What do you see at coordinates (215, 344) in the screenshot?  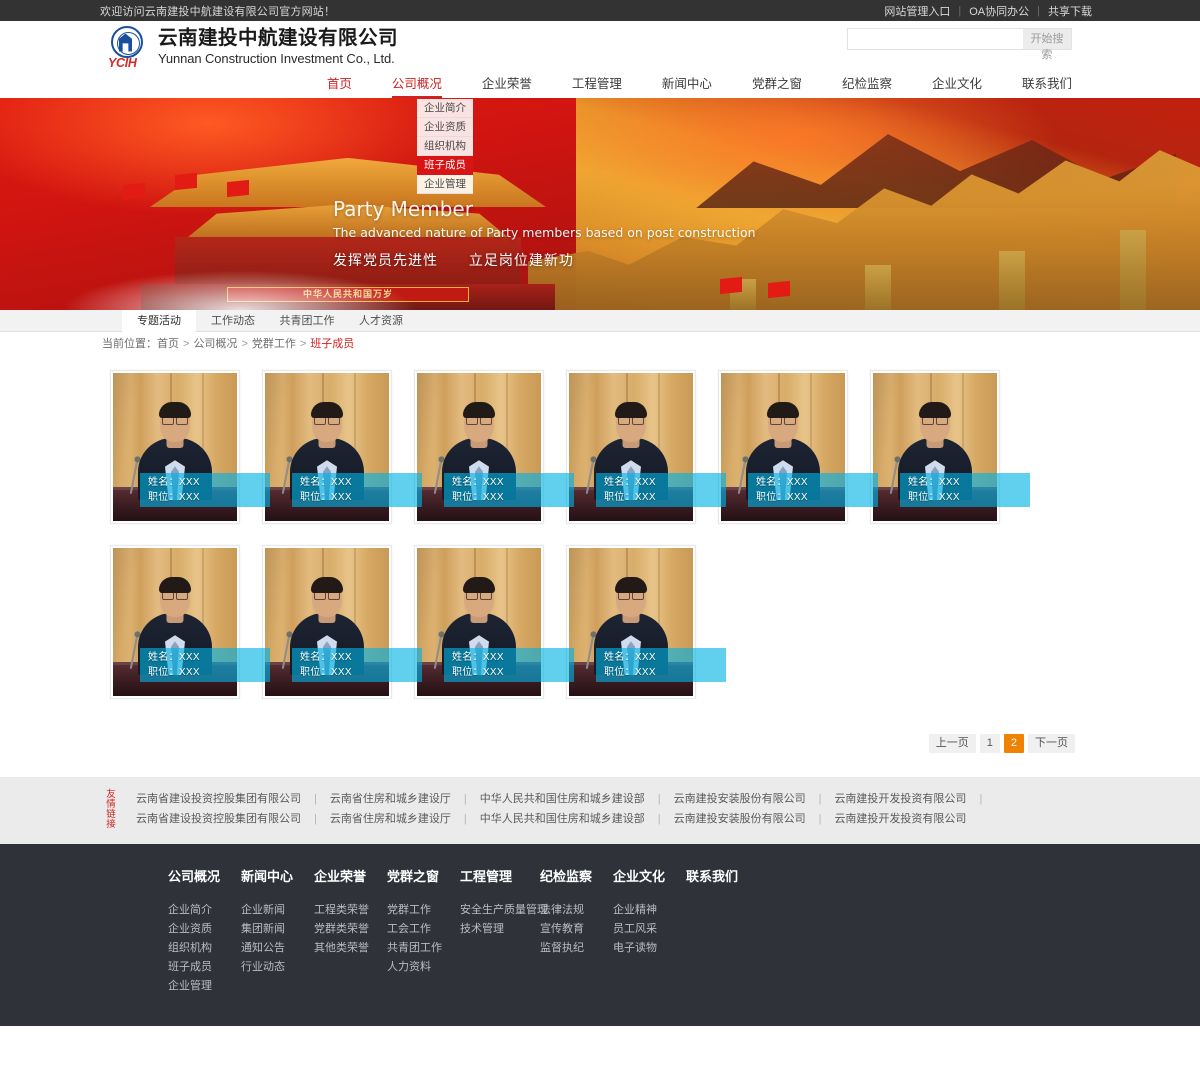 I see `breadcrumb-item-company-profile: 公司概况` at bounding box center [215, 344].